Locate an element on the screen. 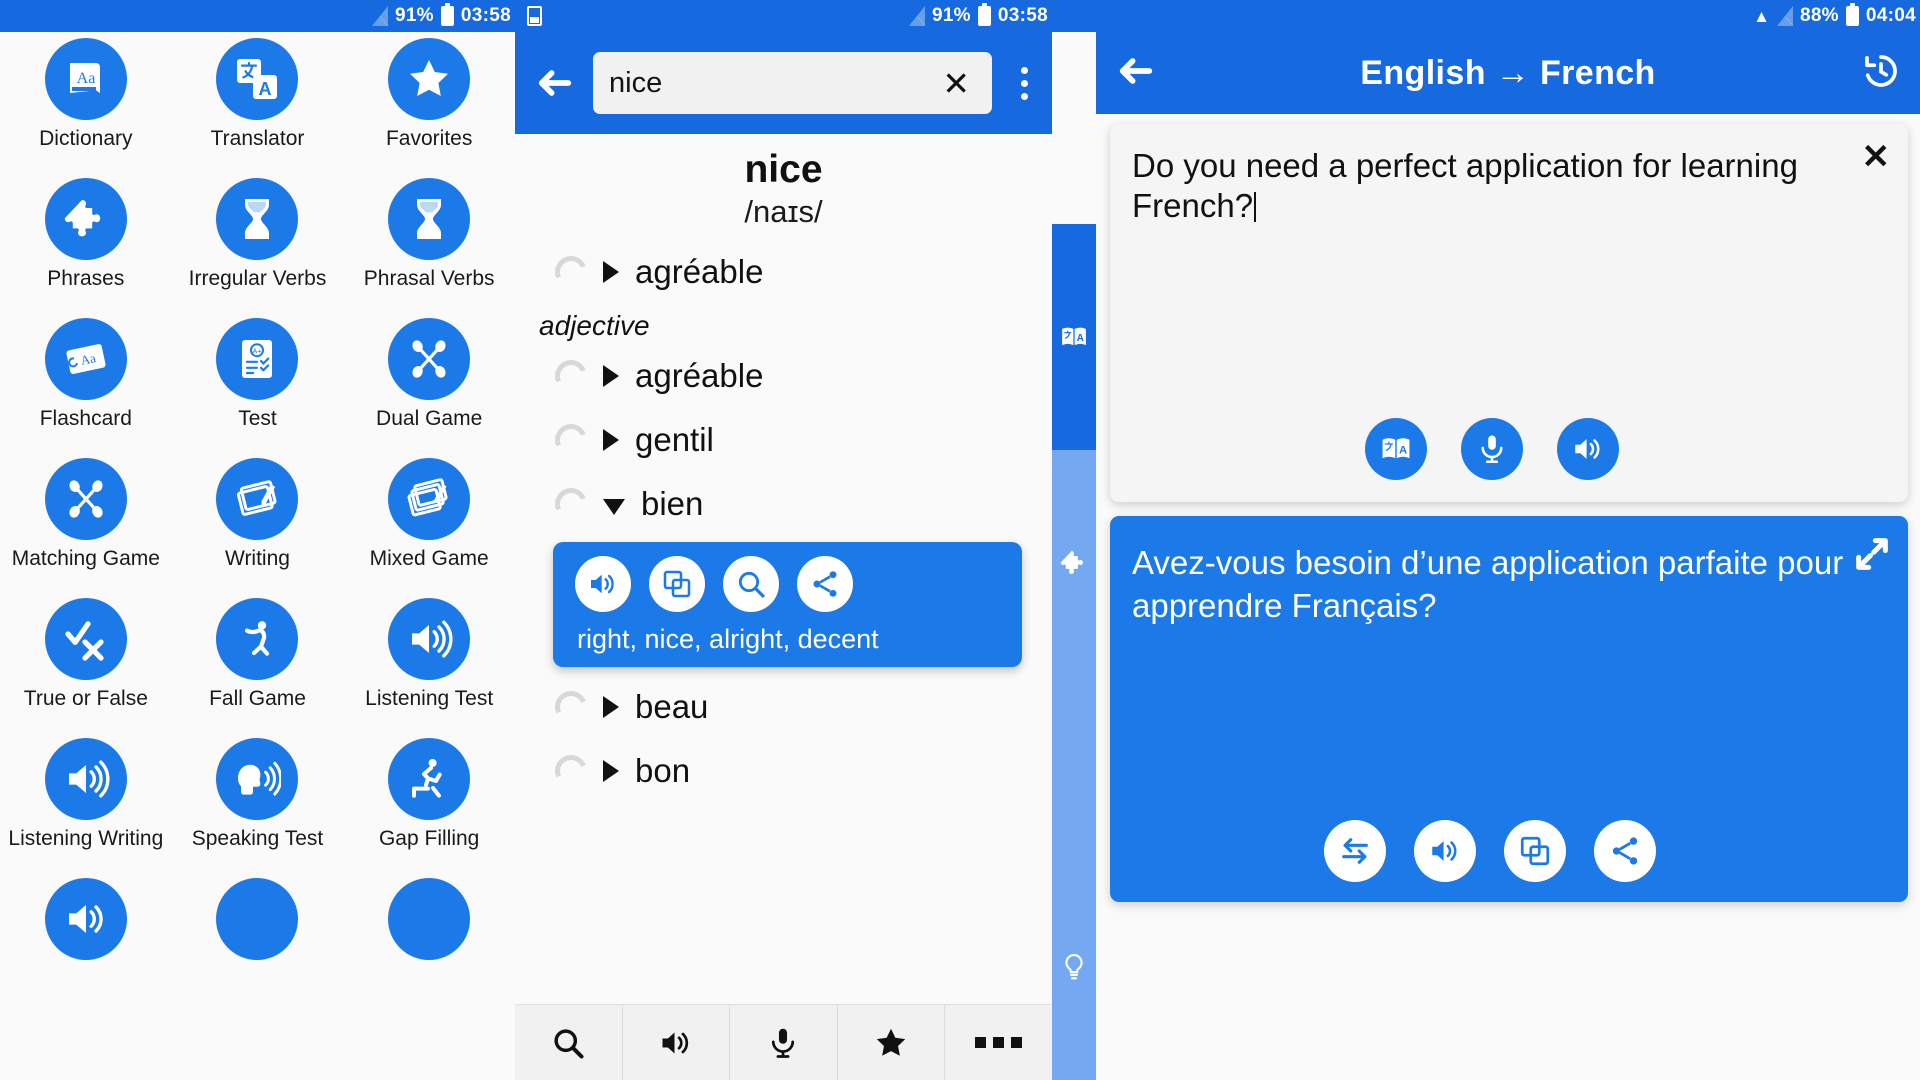  search-input-value: nice is located at coordinates (636, 82).